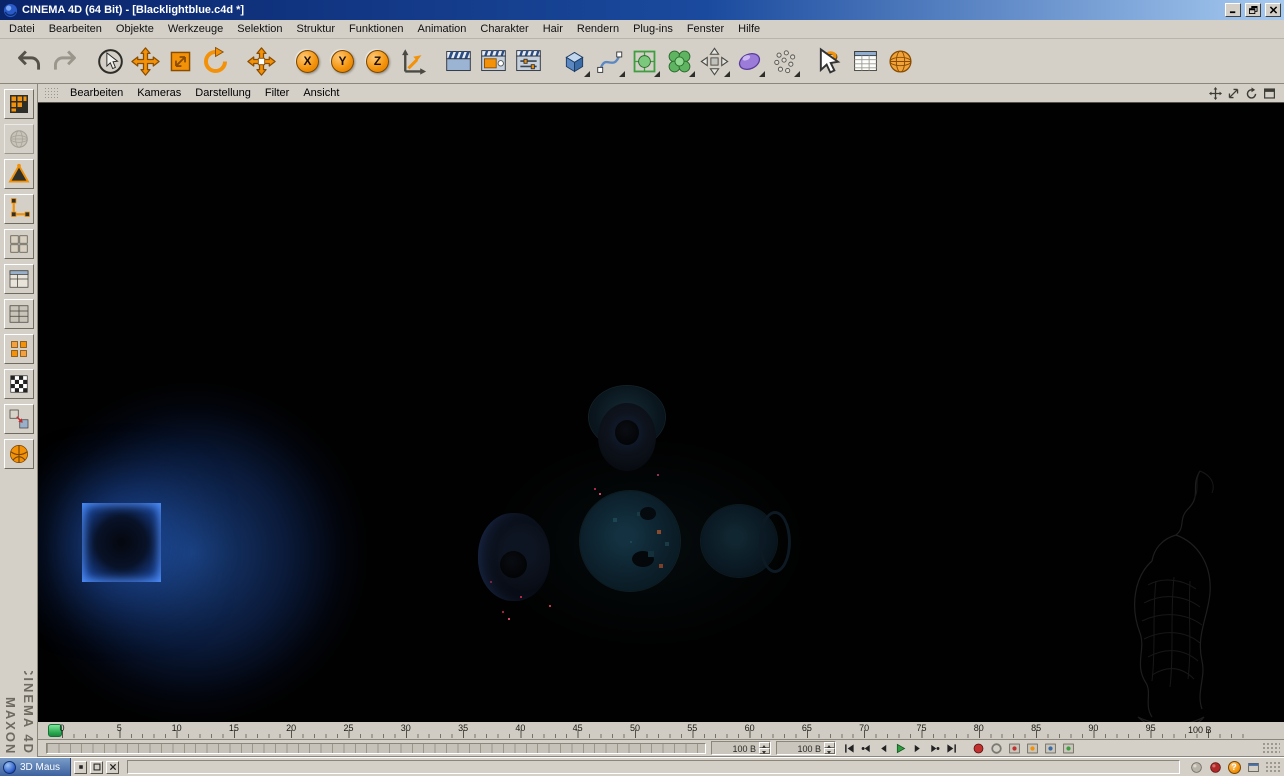  I want to click on menu-hilfe: Hilfe, so click(749, 29).